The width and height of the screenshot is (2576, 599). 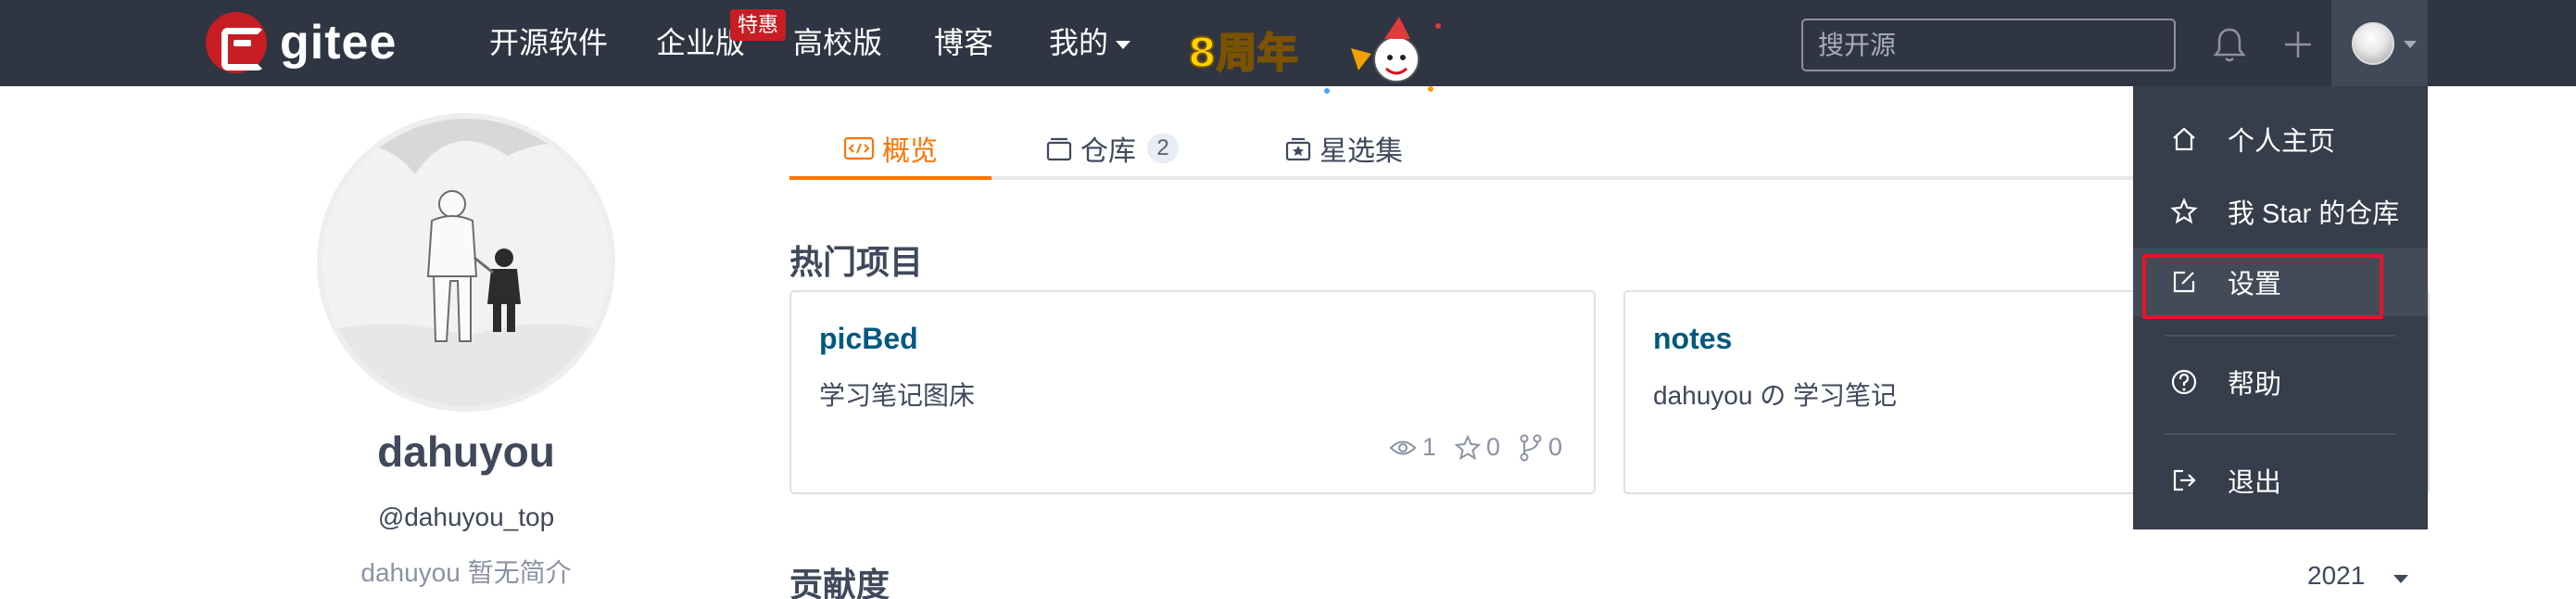 I want to click on menu-item-label: 个人主页, so click(x=2282, y=142).